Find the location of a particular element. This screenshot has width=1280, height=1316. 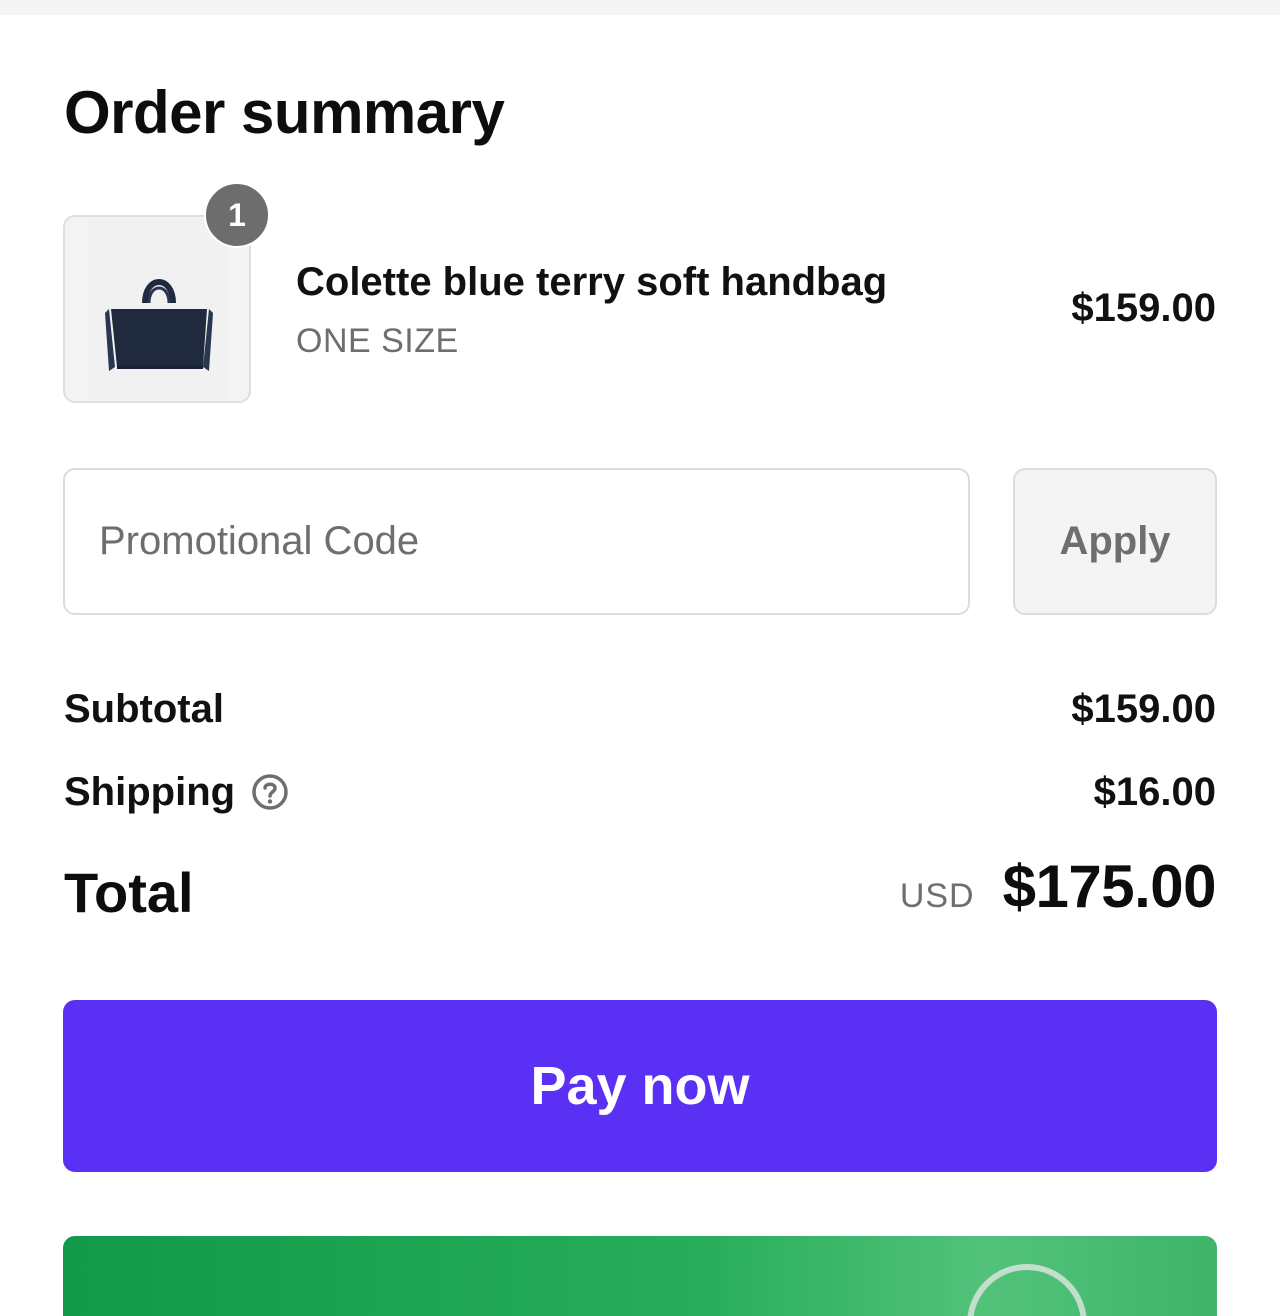

top-strip is located at coordinates (640, 7).